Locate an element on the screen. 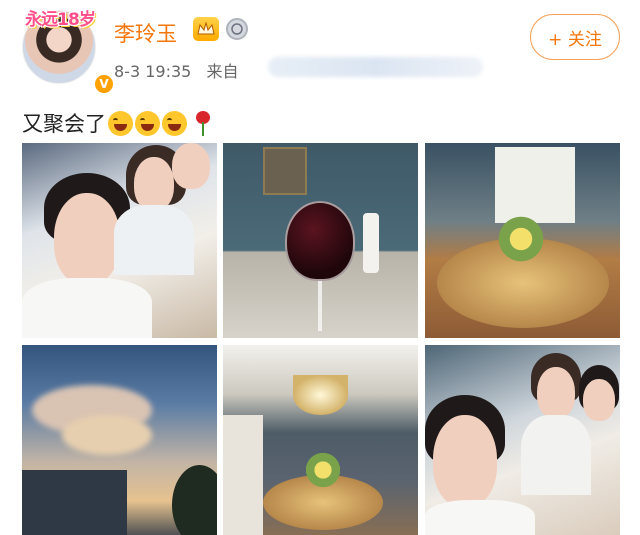  photo-chandelier-dining-room is located at coordinates (320, 440).